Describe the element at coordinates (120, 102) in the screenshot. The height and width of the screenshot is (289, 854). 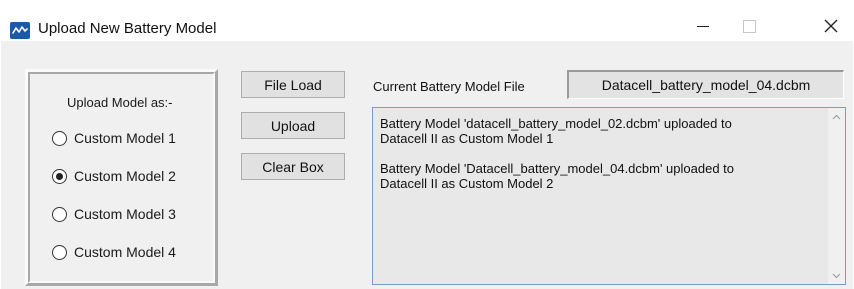
I see `group-title: Upload Model as:-` at that location.